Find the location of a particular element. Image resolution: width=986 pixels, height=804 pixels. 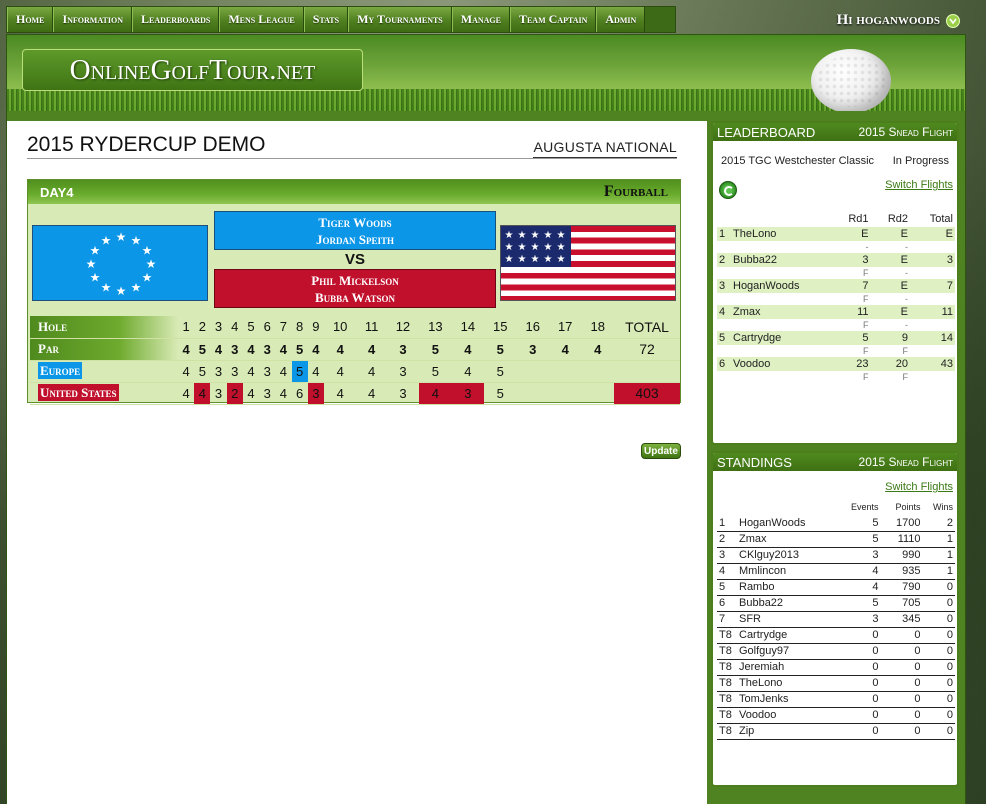

standings-row: 6 Bubba22 5 705 0 is located at coordinates (836, 603).